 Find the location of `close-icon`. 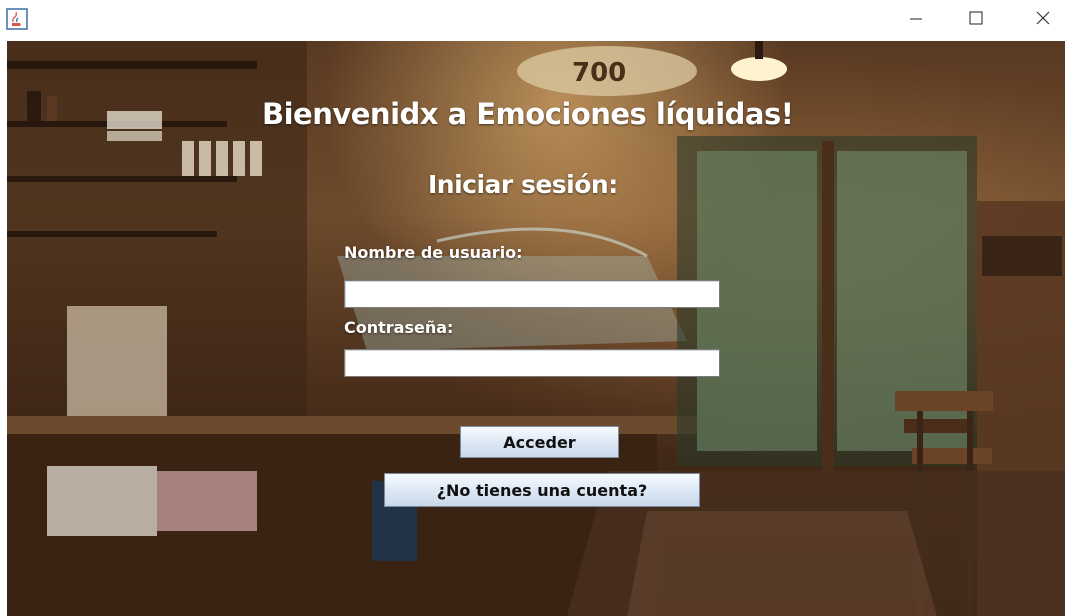

close-icon is located at coordinates (1043, 18).